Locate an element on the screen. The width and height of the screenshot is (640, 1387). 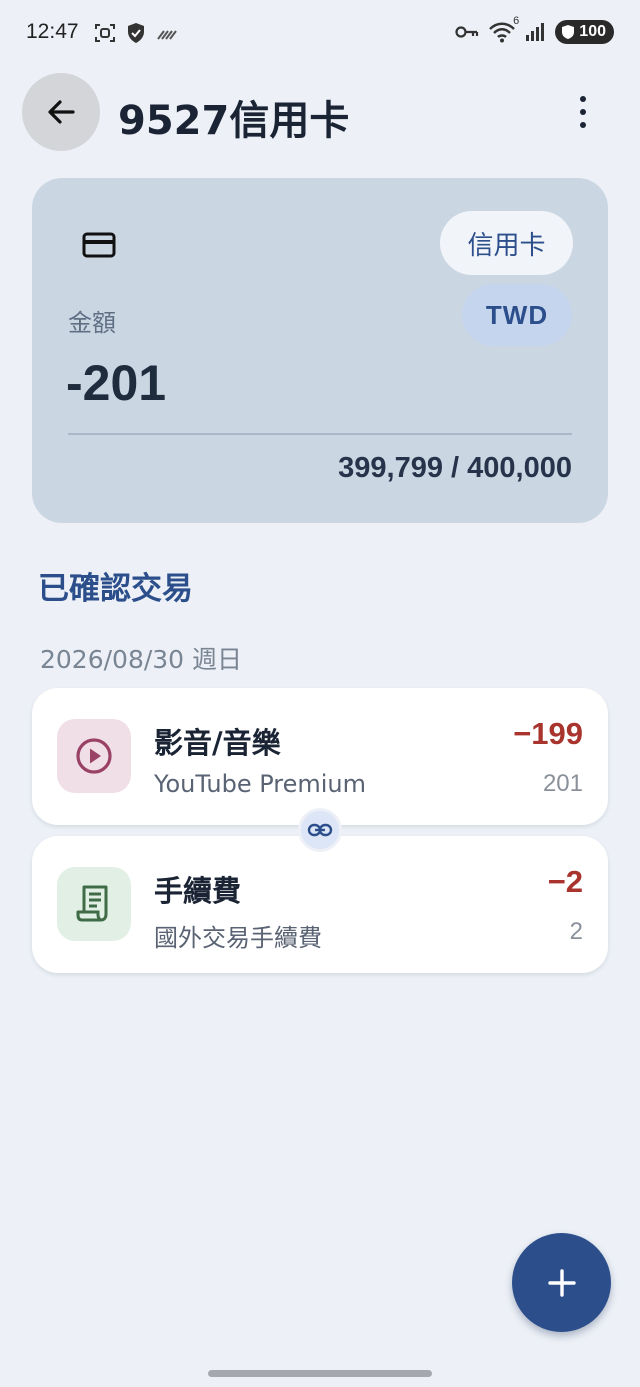
credit-card-icon is located at coordinates (99, 245).